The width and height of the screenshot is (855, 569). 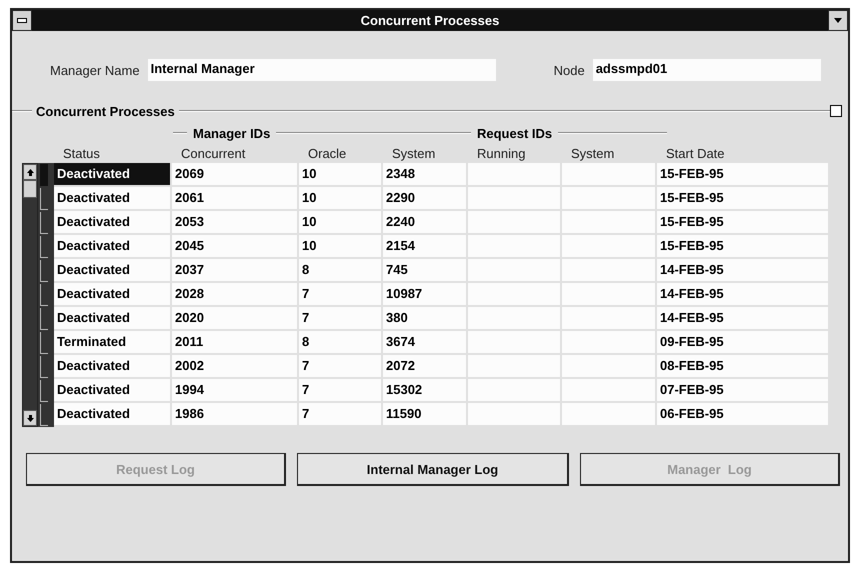 What do you see at coordinates (742, 366) in the screenshot?
I see `table-cell: 08-FEB-95` at bounding box center [742, 366].